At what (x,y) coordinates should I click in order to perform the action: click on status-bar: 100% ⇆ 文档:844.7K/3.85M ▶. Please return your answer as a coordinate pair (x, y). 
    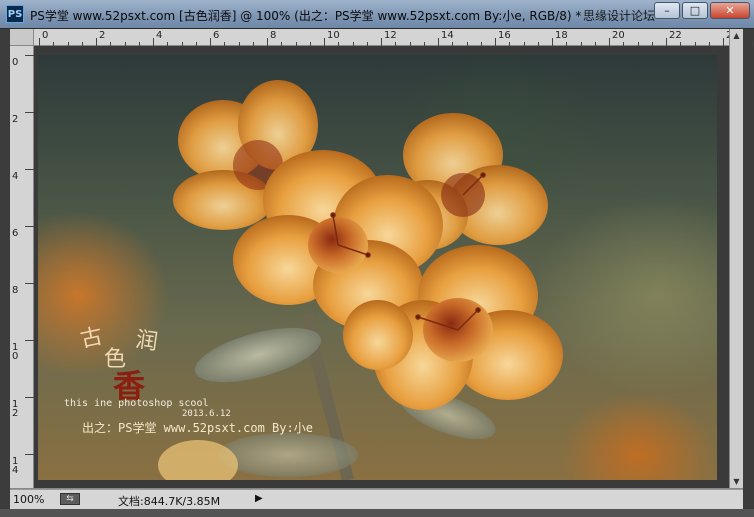
    Looking at the image, I should click on (376, 499).